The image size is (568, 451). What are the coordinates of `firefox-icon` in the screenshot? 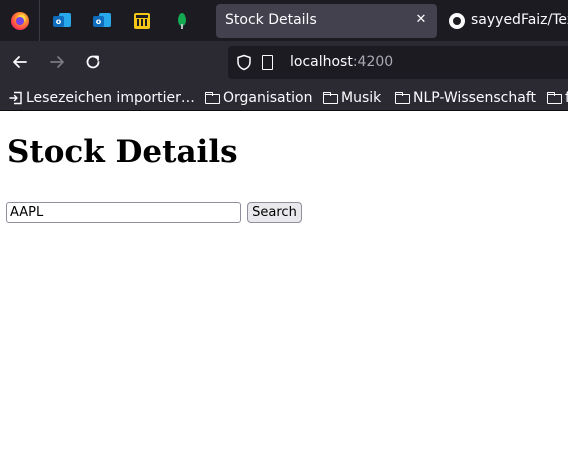 It's located at (20, 20).